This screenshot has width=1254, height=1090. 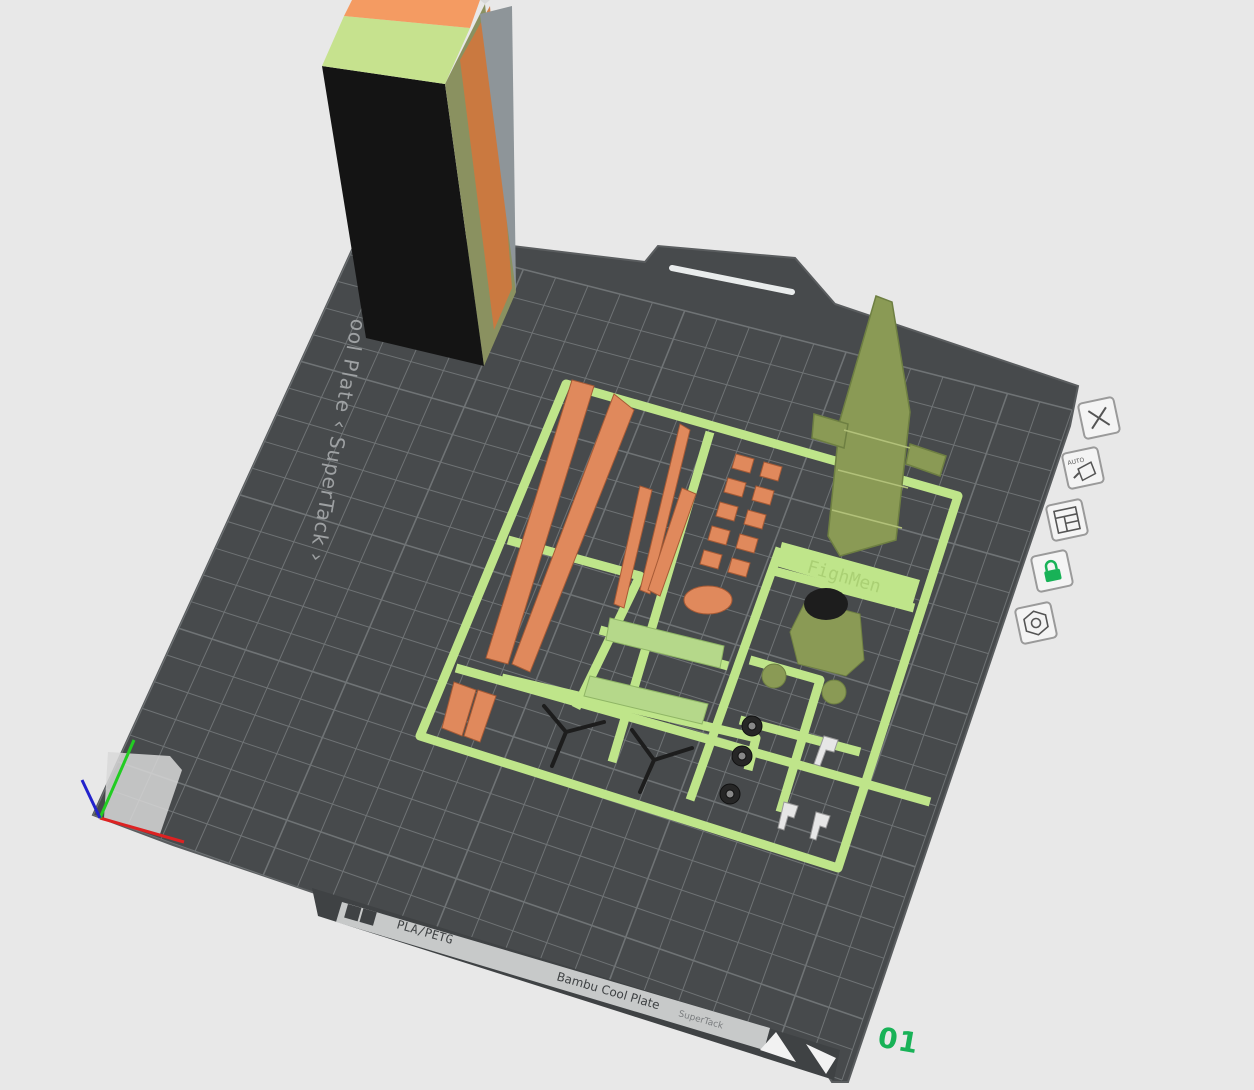 I want to click on plate-layout-icon, so click(x=1067, y=520).